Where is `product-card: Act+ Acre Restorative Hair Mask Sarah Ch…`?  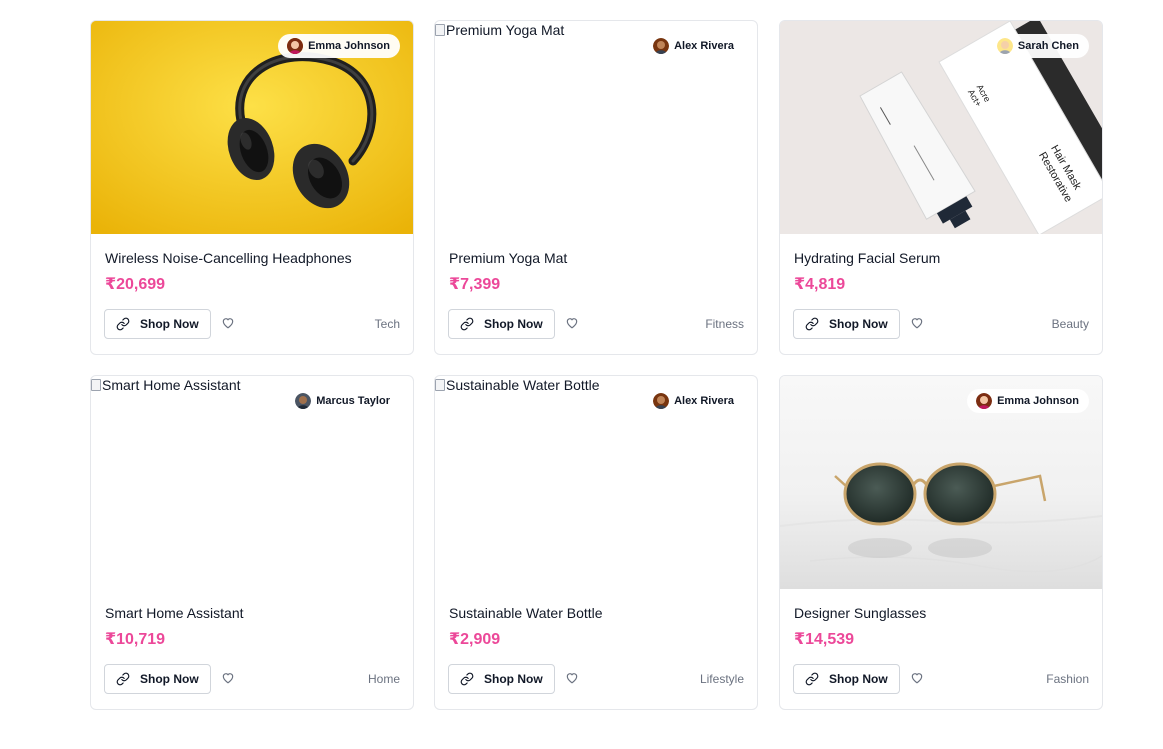 product-card: Act+ Acre Restorative Hair Mask Sarah Ch… is located at coordinates (941, 187).